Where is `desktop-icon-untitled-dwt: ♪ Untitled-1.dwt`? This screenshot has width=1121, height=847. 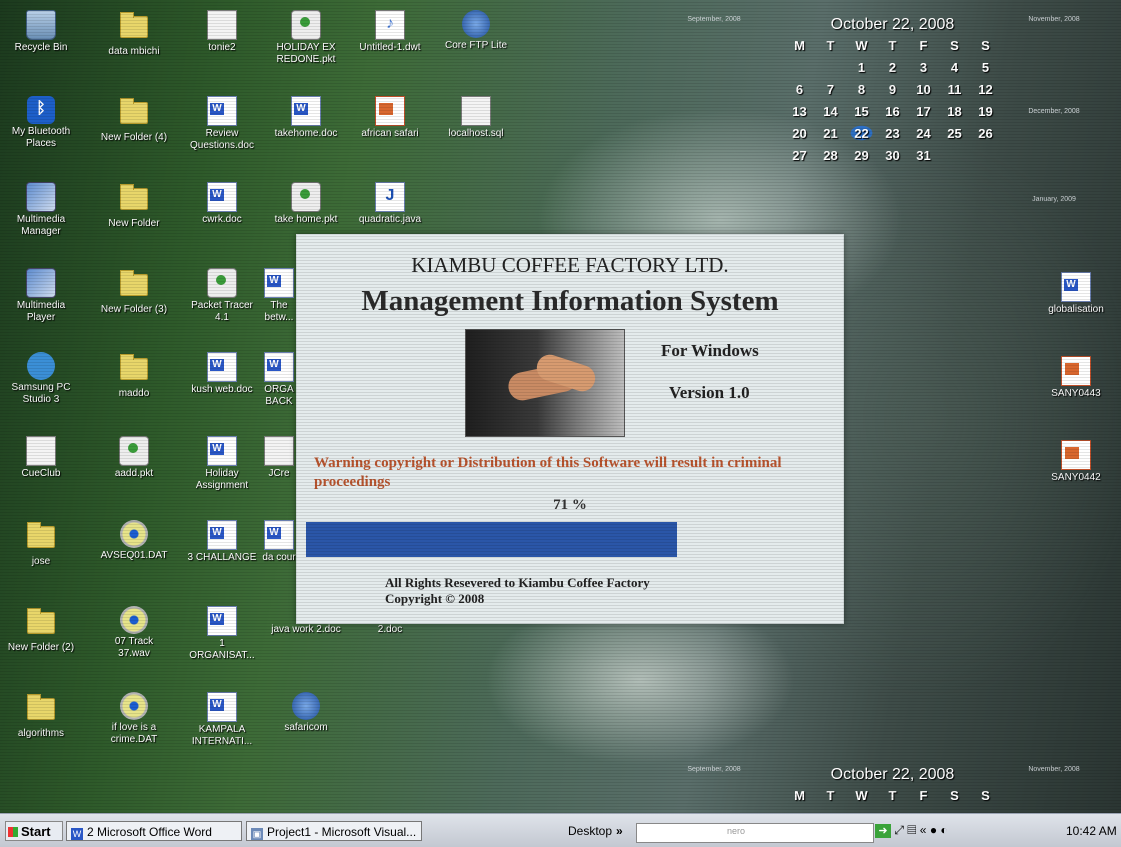
desktop-icon-untitled-dwt: ♪ Untitled-1.dwt is located at coordinates (390, 32).